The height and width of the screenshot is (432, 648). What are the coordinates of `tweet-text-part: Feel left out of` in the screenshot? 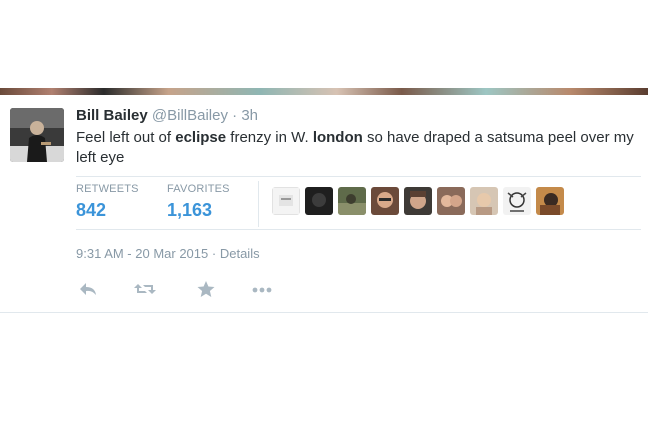 It's located at (126, 137).